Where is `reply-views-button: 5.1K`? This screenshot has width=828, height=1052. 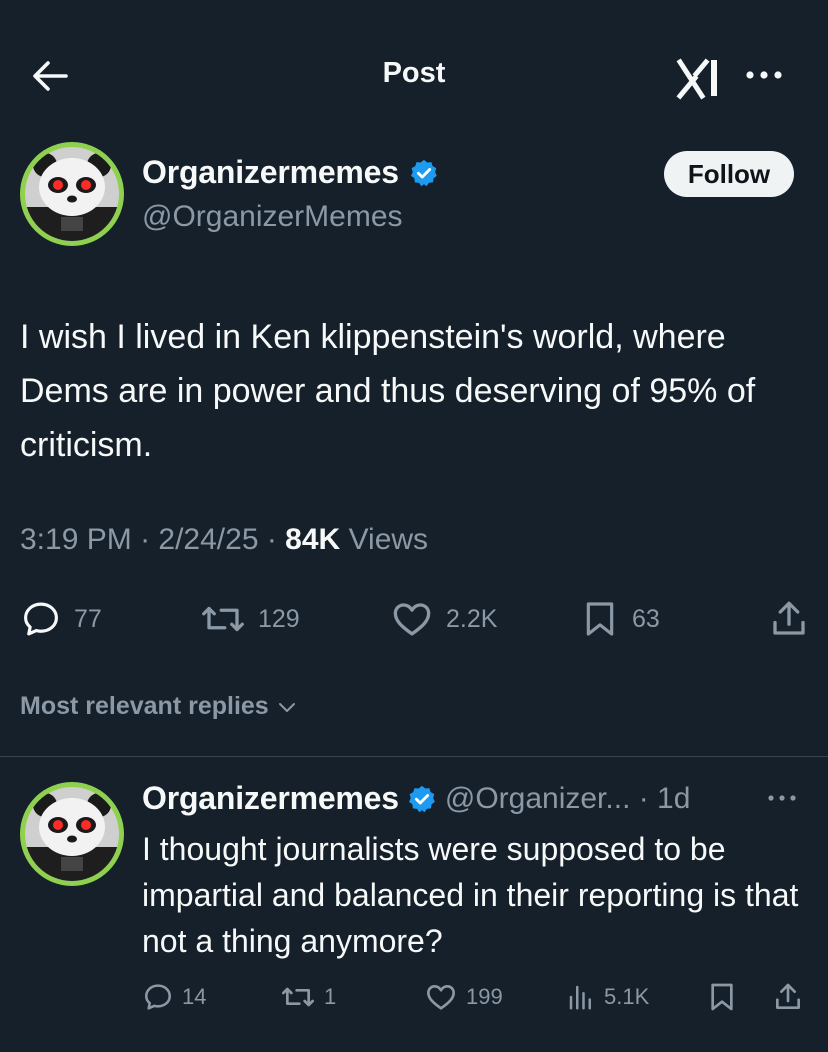 reply-views-button: 5.1K is located at coordinates (607, 997).